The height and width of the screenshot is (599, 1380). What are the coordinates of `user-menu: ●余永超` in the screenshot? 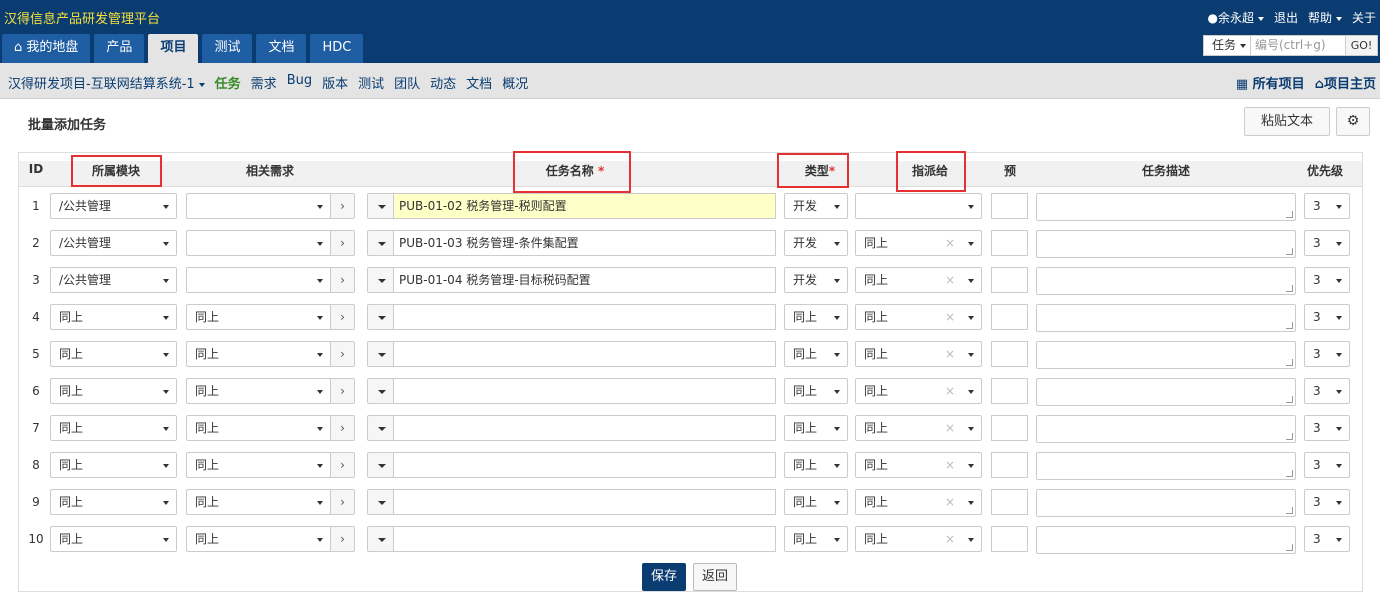 It's located at (1235, 17).